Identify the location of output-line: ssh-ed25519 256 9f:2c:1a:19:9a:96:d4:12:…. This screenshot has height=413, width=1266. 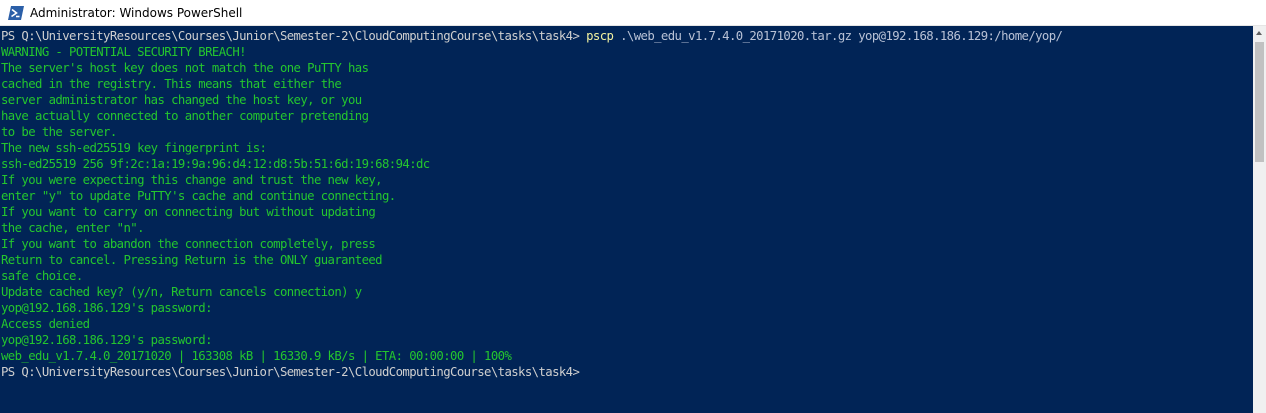
(215, 164).